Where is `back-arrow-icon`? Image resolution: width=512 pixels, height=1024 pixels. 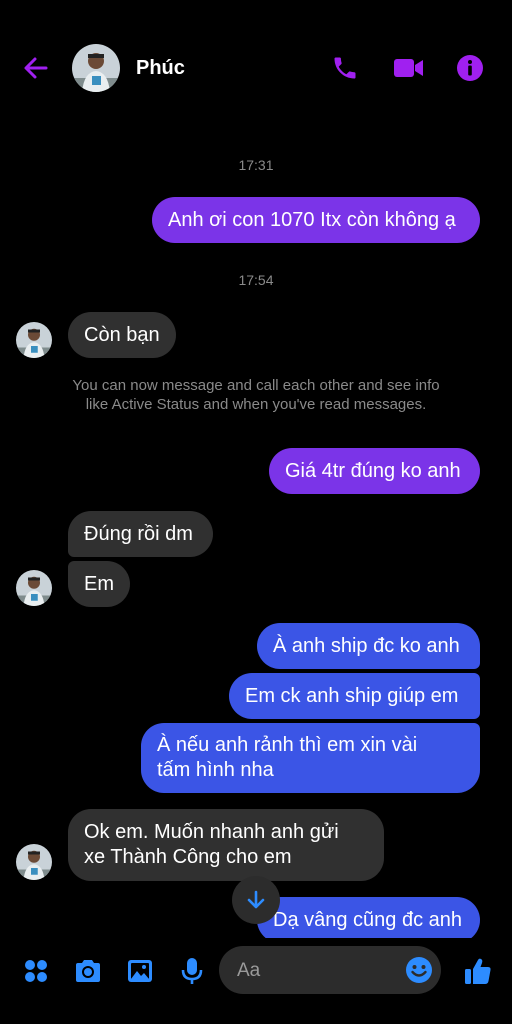 back-arrow-icon is located at coordinates (36, 68).